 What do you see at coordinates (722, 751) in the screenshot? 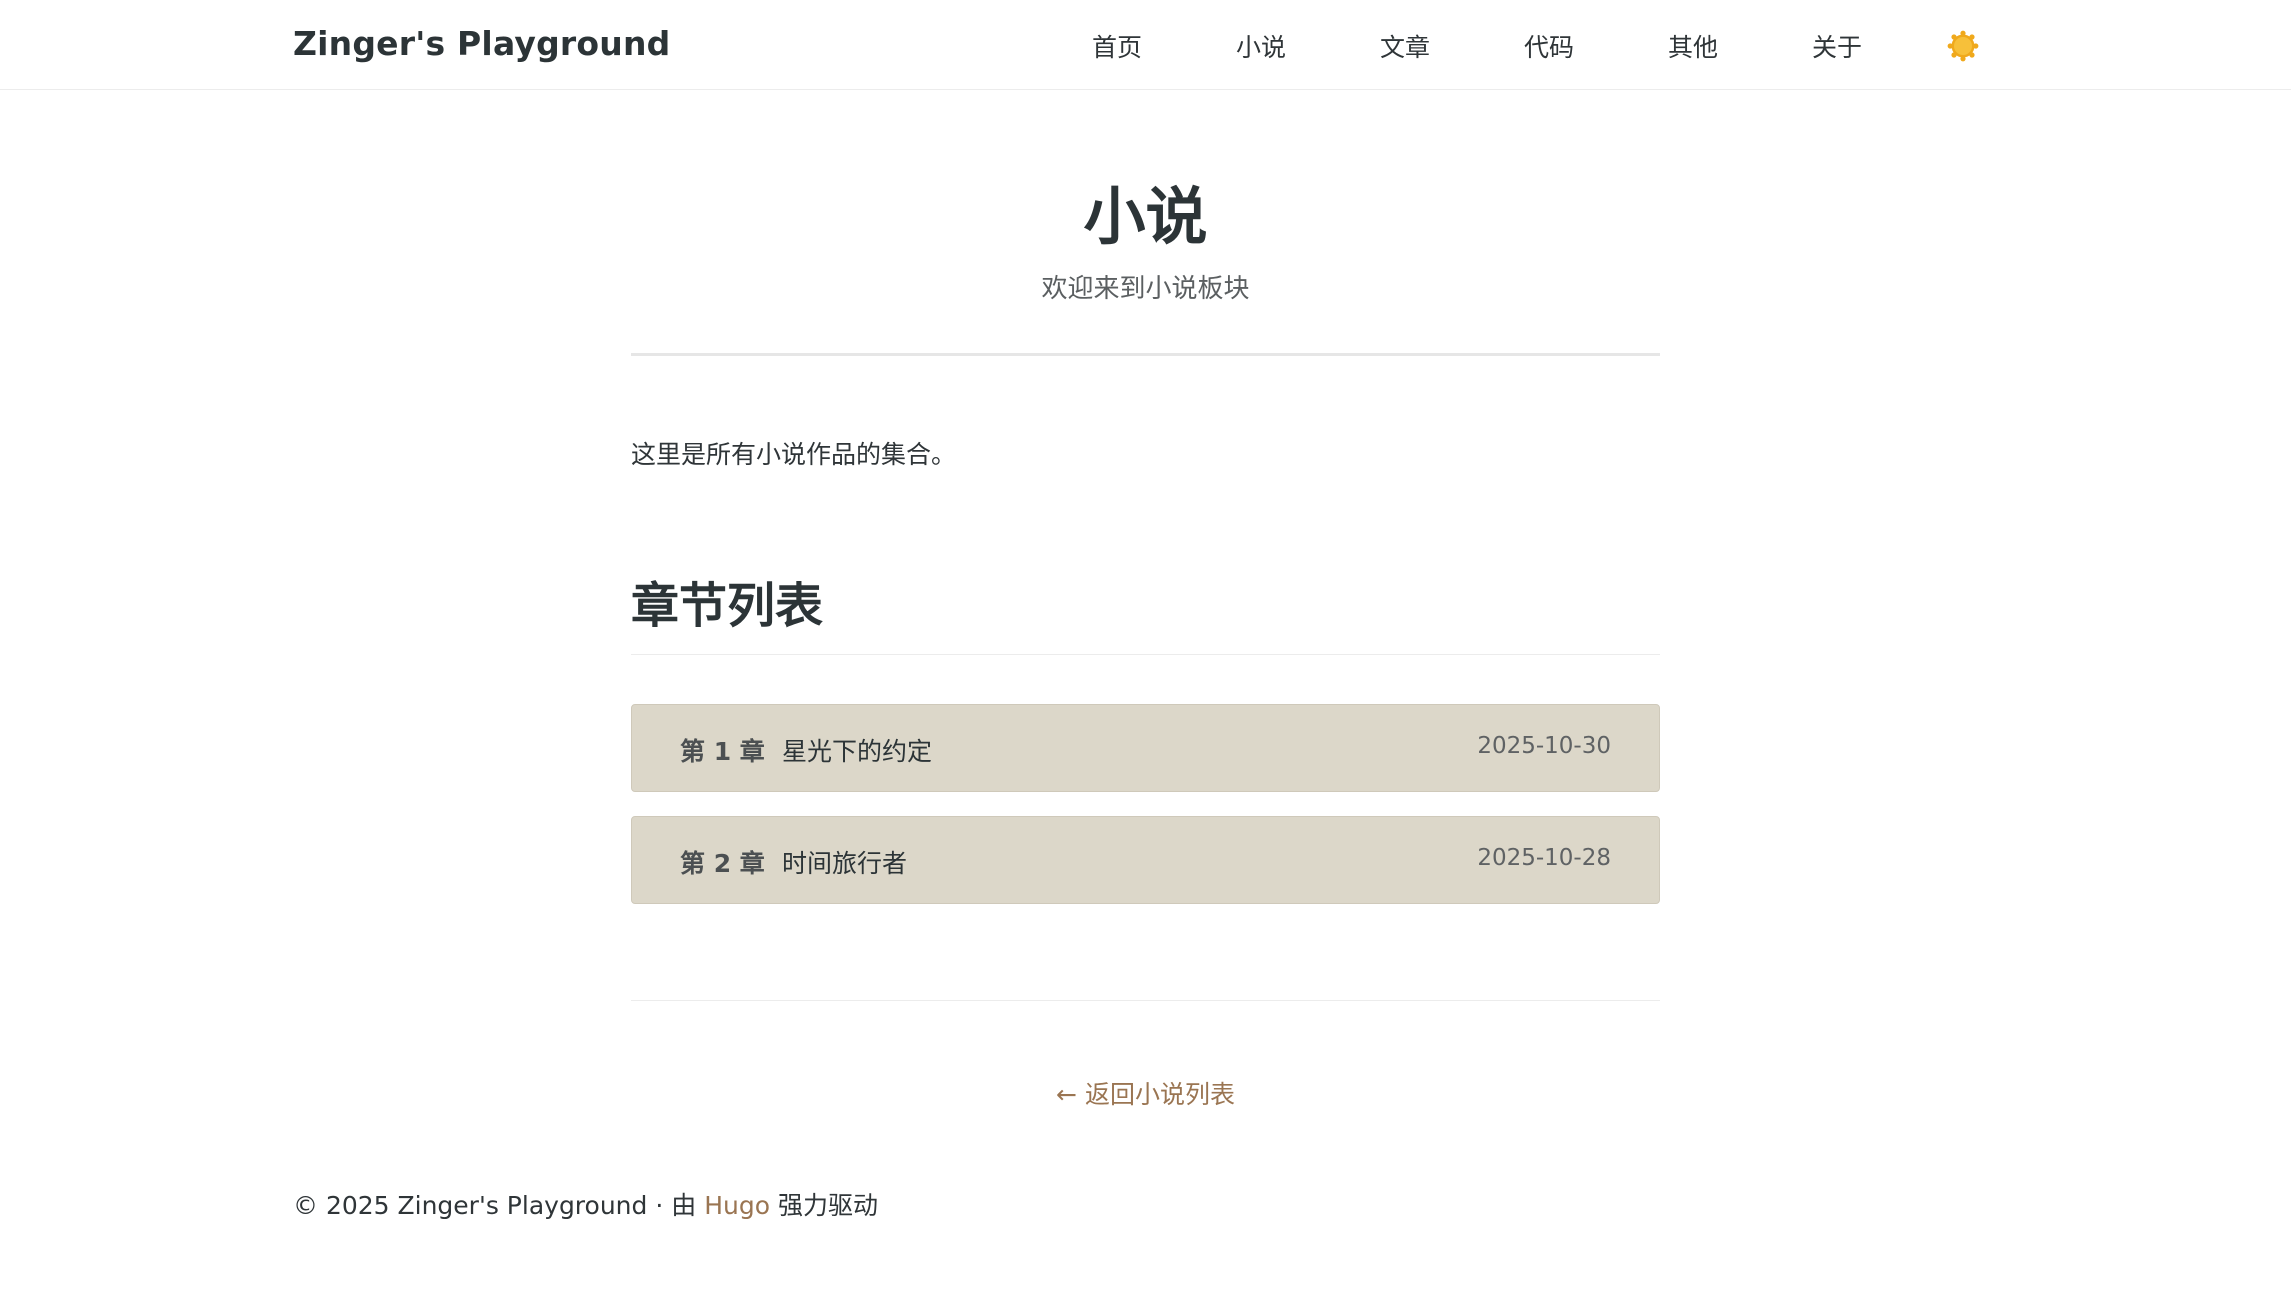
I see `chapter-number: 第 1 章` at bounding box center [722, 751].